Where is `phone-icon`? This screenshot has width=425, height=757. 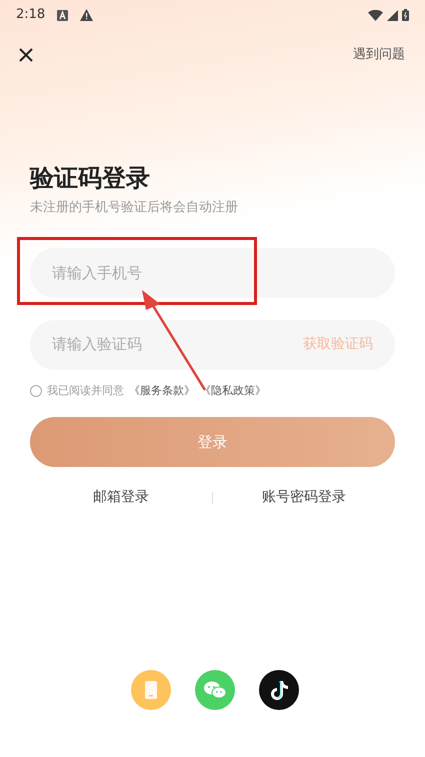
phone-icon is located at coordinates (151, 690).